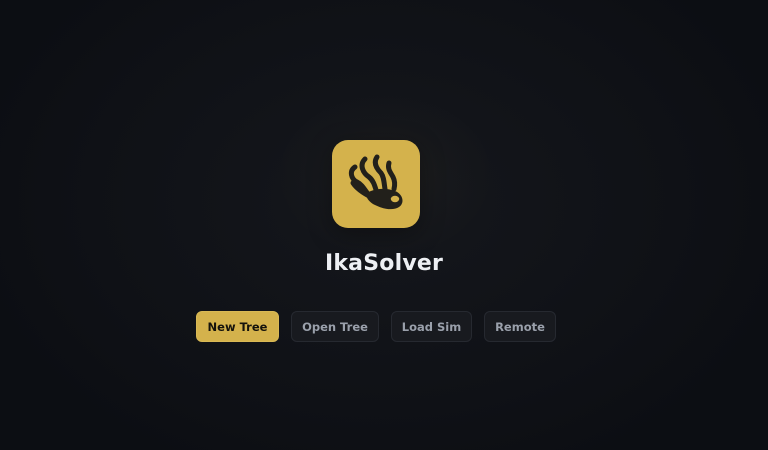 The image size is (768, 450). What do you see at coordinates (520, 326) in the screenshot?
I see `remote-button: Remote` at bounding box center [520, 326].